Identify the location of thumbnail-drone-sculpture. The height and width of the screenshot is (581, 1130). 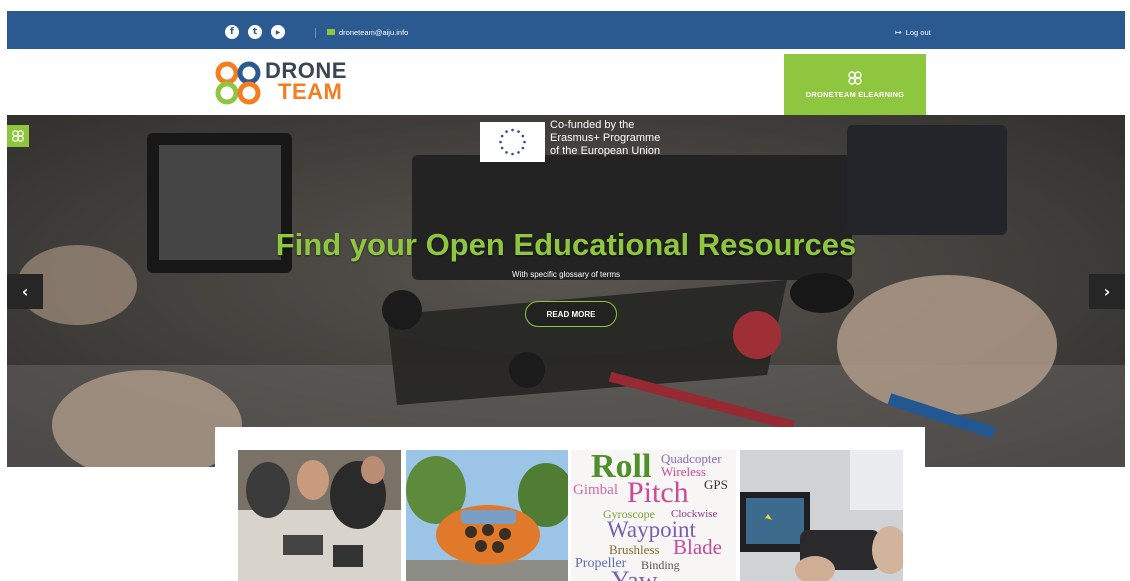
(487, 515).